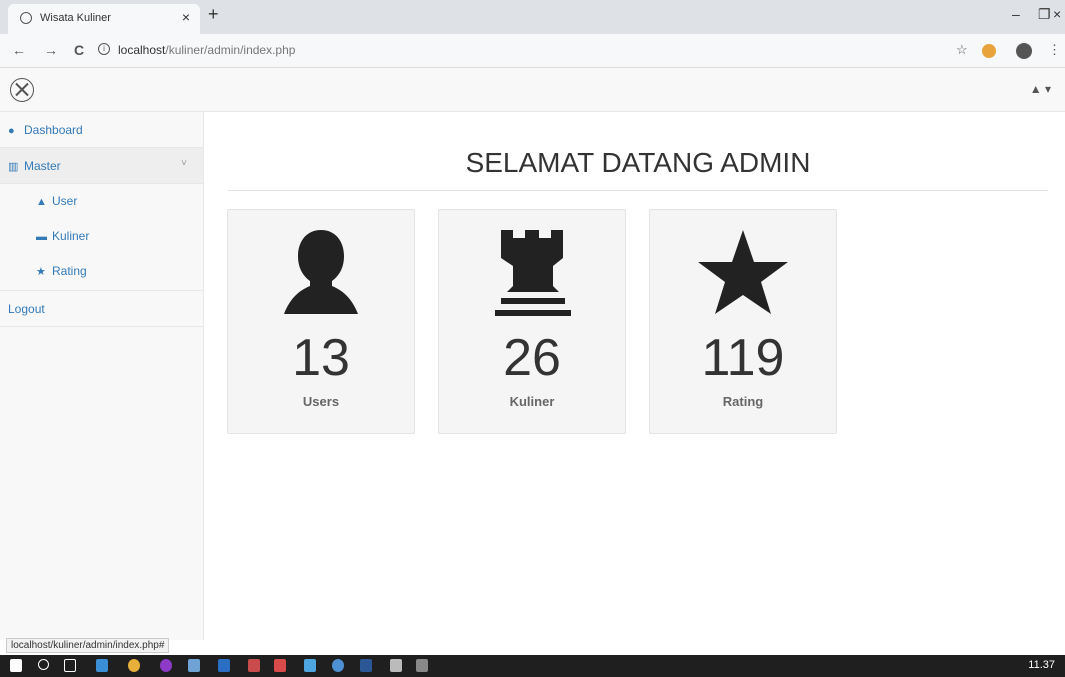  I want to click on profile-avatar, so click(1024, 51).